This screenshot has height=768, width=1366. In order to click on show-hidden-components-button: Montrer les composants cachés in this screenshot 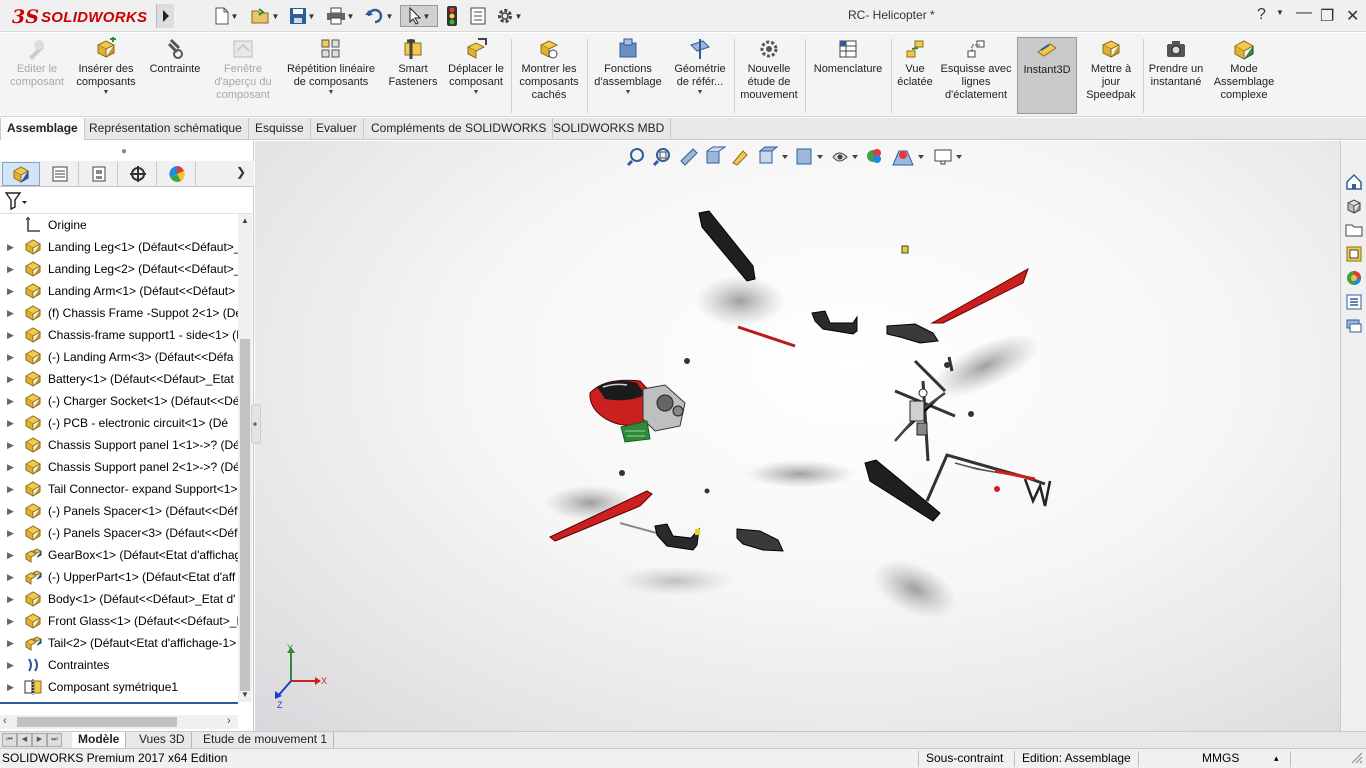, I will do `click(549, 76)`.